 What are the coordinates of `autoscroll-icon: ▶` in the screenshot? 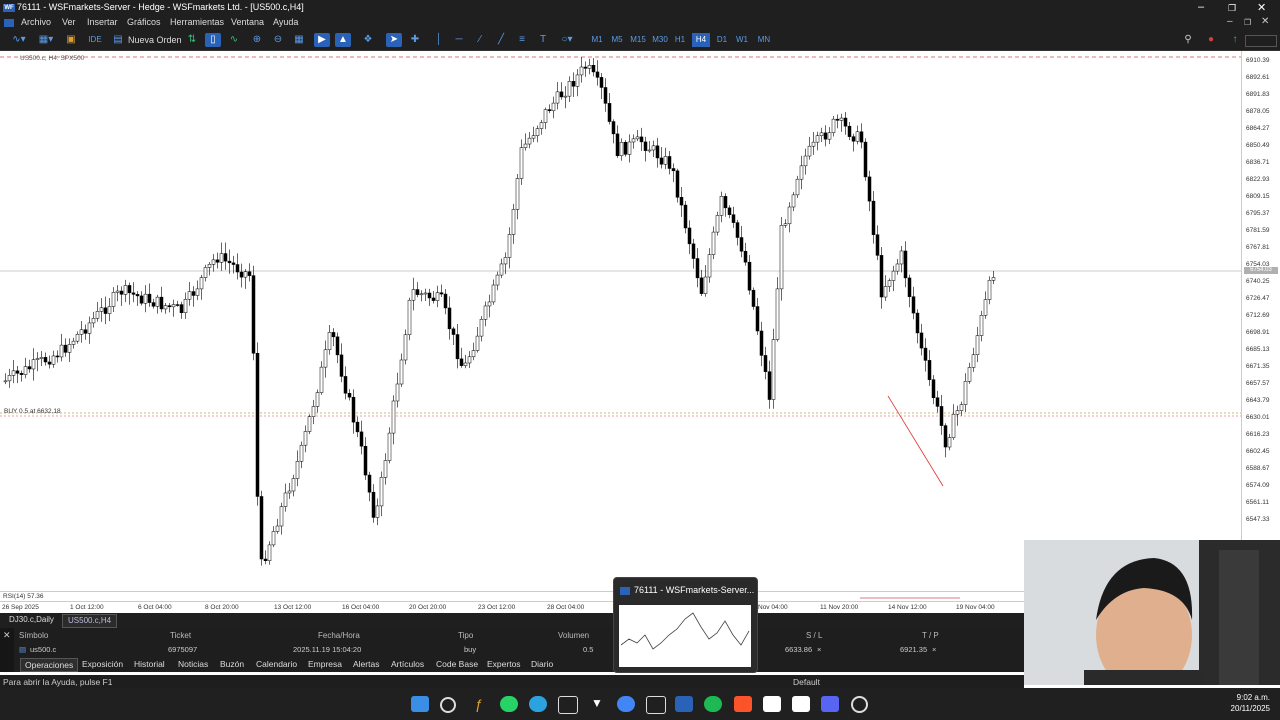 It's located at (322, 40).